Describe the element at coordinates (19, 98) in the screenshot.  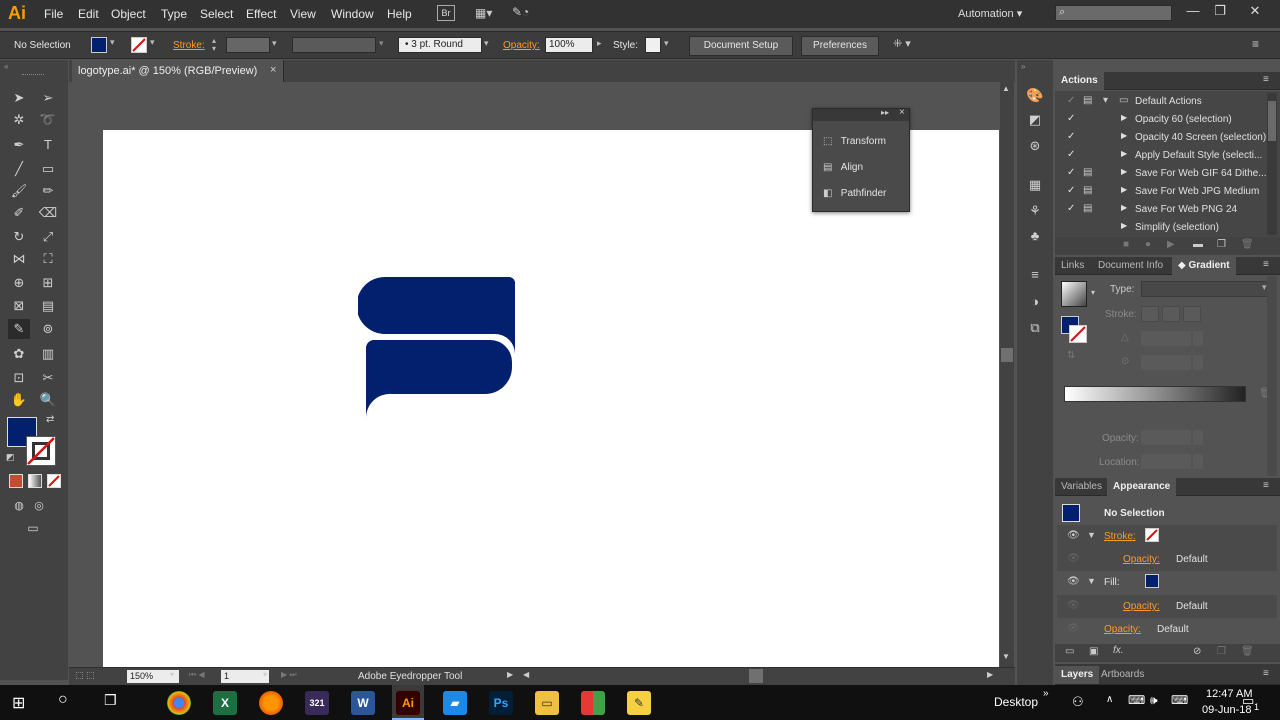
I see `selection-tool-icon: ➤` at that location.